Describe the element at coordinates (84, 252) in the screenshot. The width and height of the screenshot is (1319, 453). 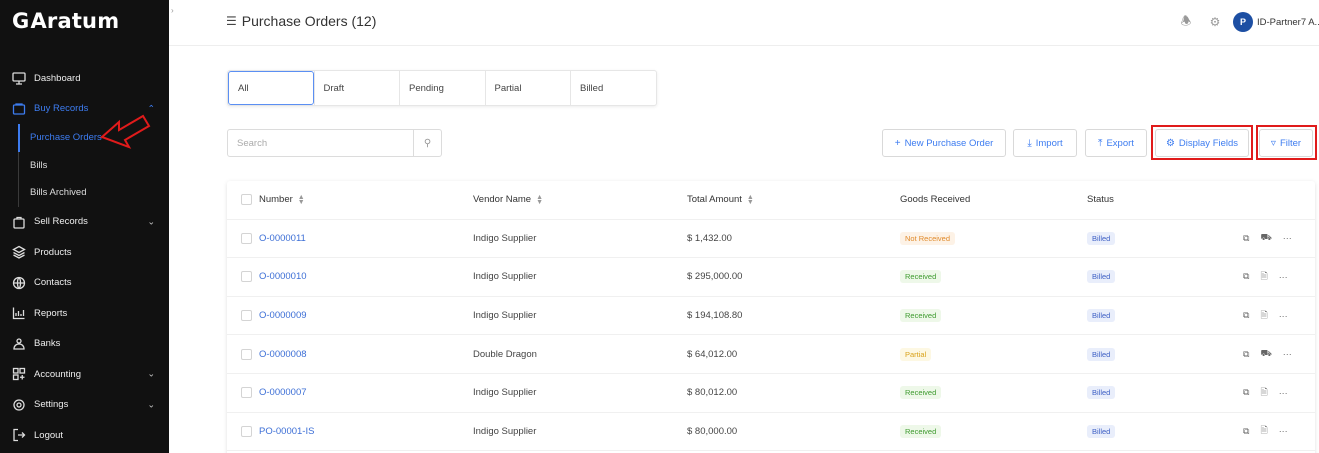
I see `sidebar-item-products: Products` at that location.